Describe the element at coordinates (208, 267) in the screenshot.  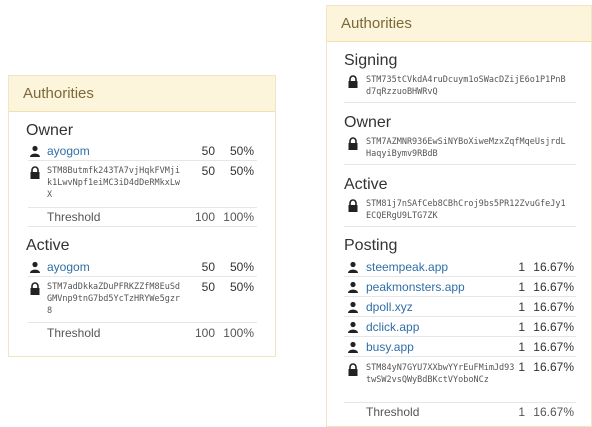
I see `left-active-row1-weight: 50` at that location.